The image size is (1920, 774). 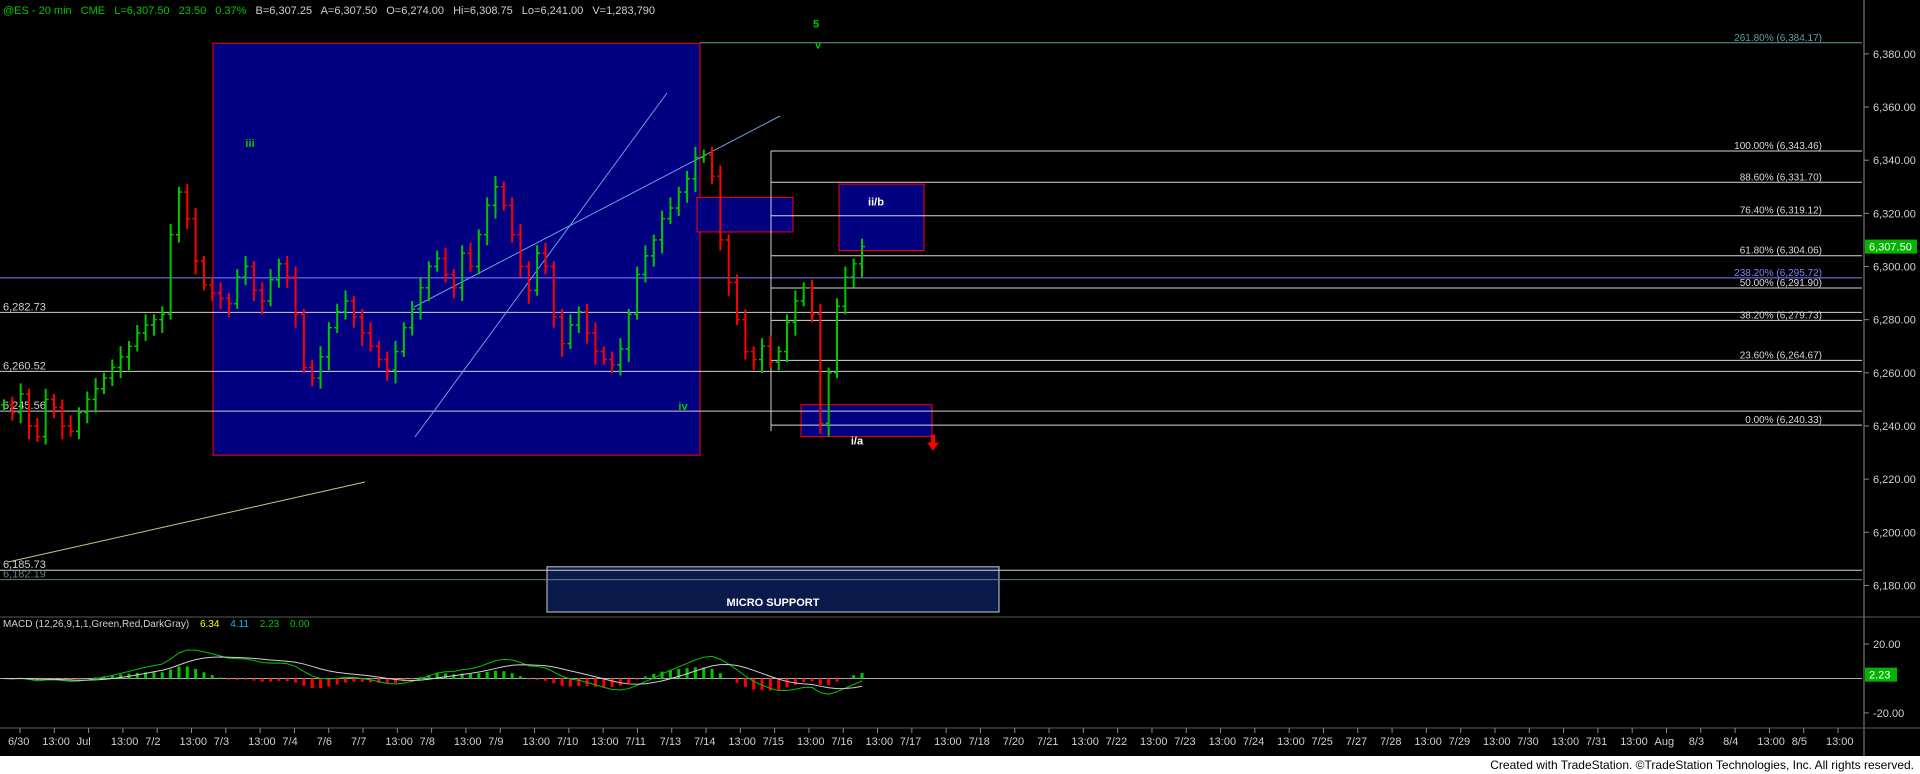 I want to click on macd-current-label: 2.23, so click(x=1879, y=676).